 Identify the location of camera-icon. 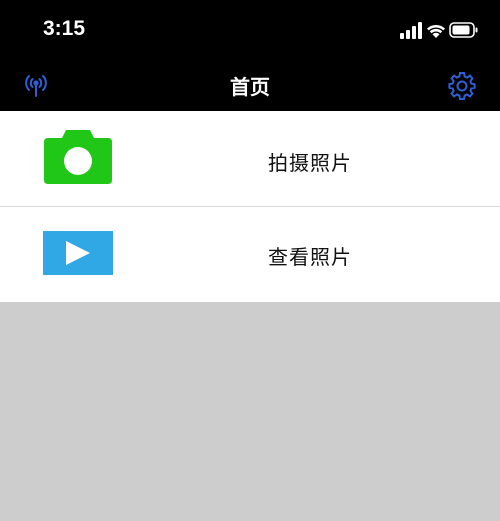
(78, 157).